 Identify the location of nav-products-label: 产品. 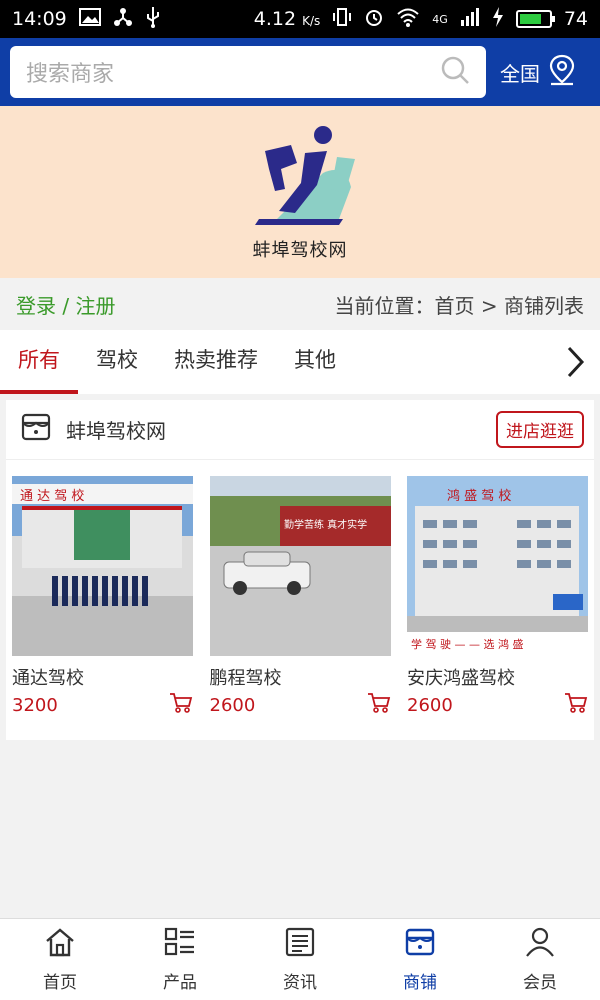
(180, 982).